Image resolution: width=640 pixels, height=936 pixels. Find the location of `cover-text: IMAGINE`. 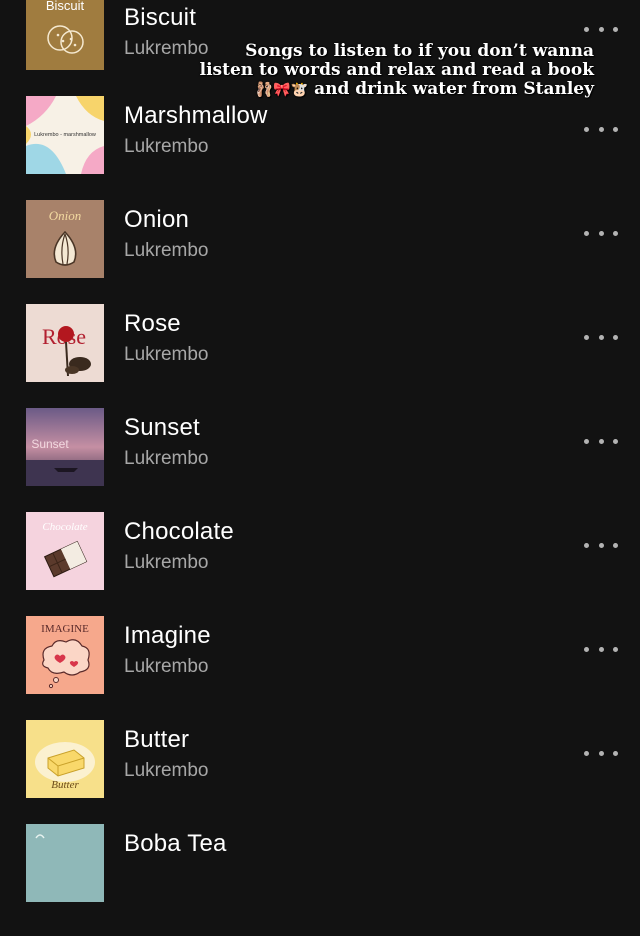

cover-text: IMAGINE is located at coordinates (65, 629).